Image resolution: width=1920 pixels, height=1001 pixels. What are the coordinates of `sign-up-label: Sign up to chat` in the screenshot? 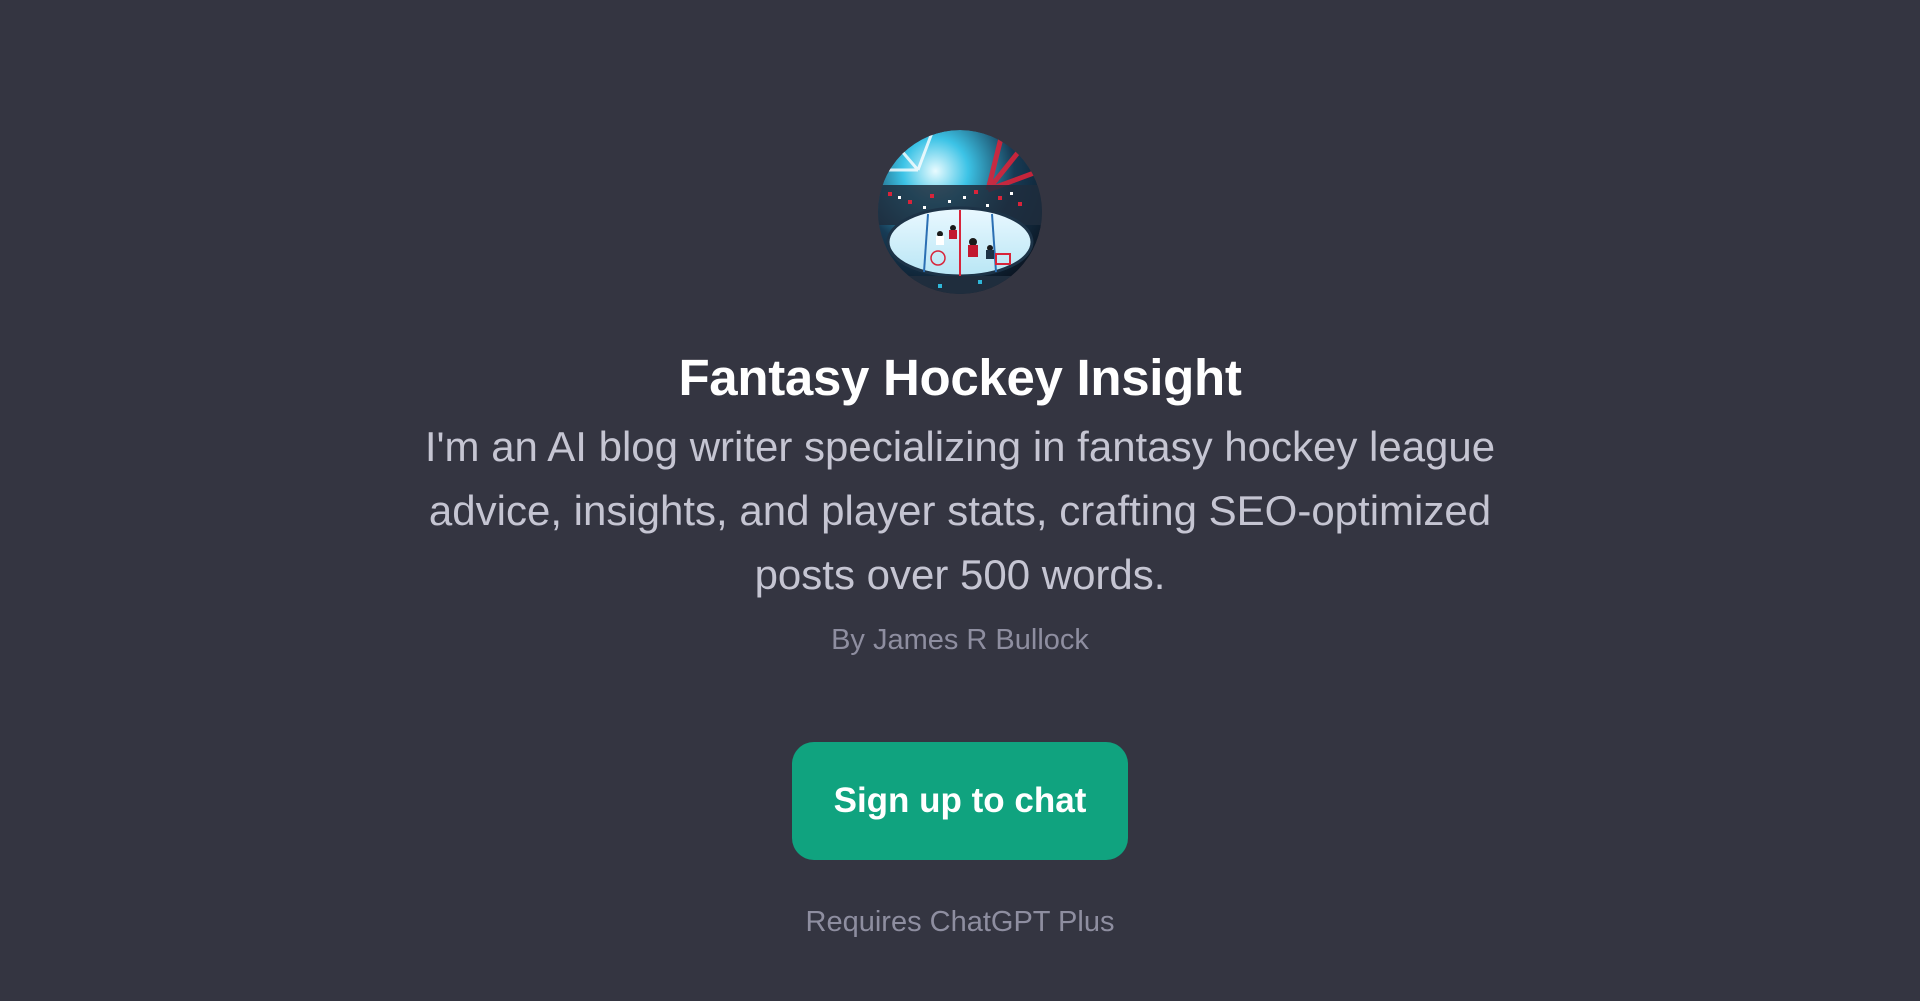 It's located at (960, 800).